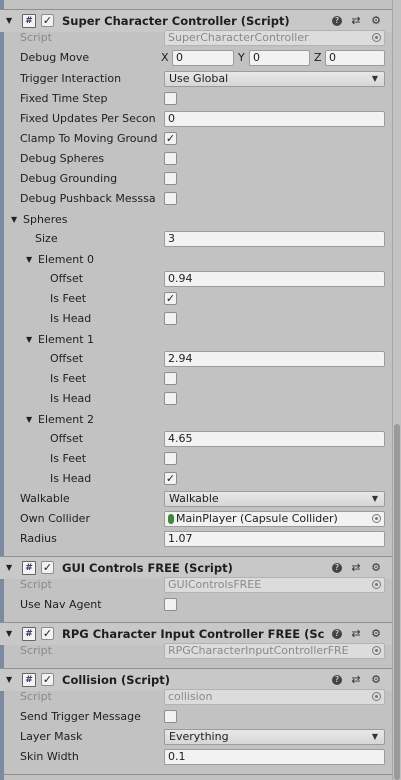 This screenshot has width=401, height=780. Describe the element at coordinates (196, 717) in the screenshot. I see `send-trigger-row: Send Trigger Message` at that location.